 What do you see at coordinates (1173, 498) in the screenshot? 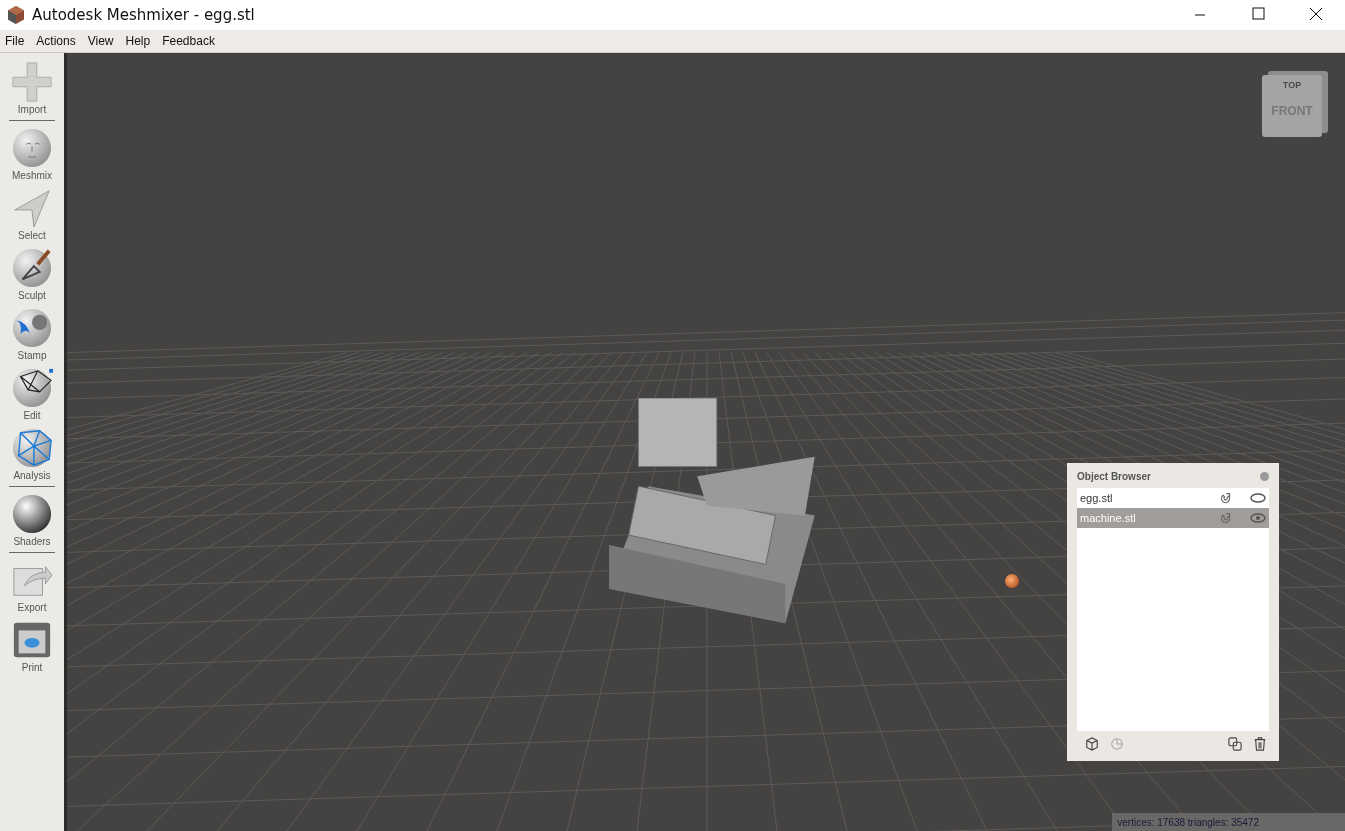
I see `object-row: egg.stl` at bounding box center [1173, 498].